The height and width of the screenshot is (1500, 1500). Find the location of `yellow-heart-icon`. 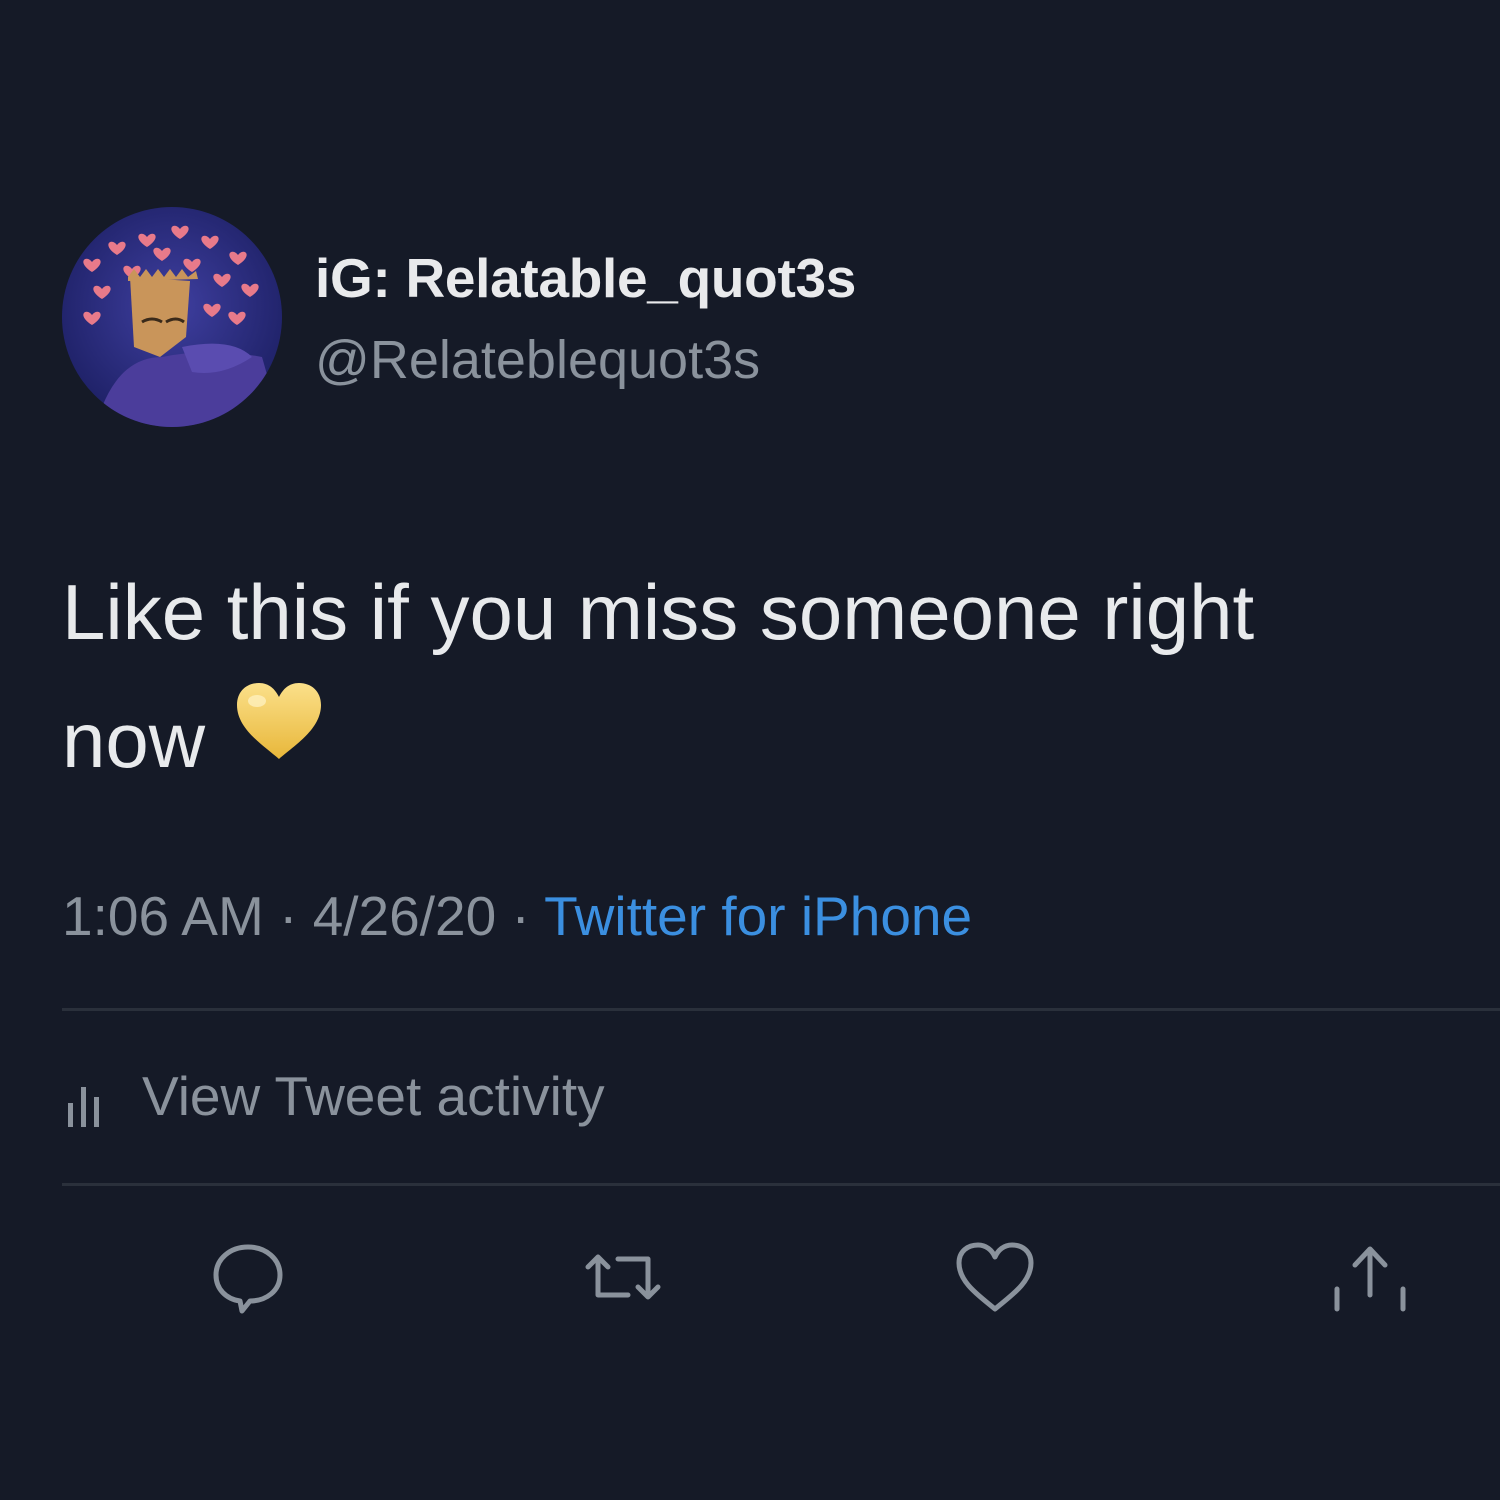

yellow-heart-icon is located at coordinates (279, 736).